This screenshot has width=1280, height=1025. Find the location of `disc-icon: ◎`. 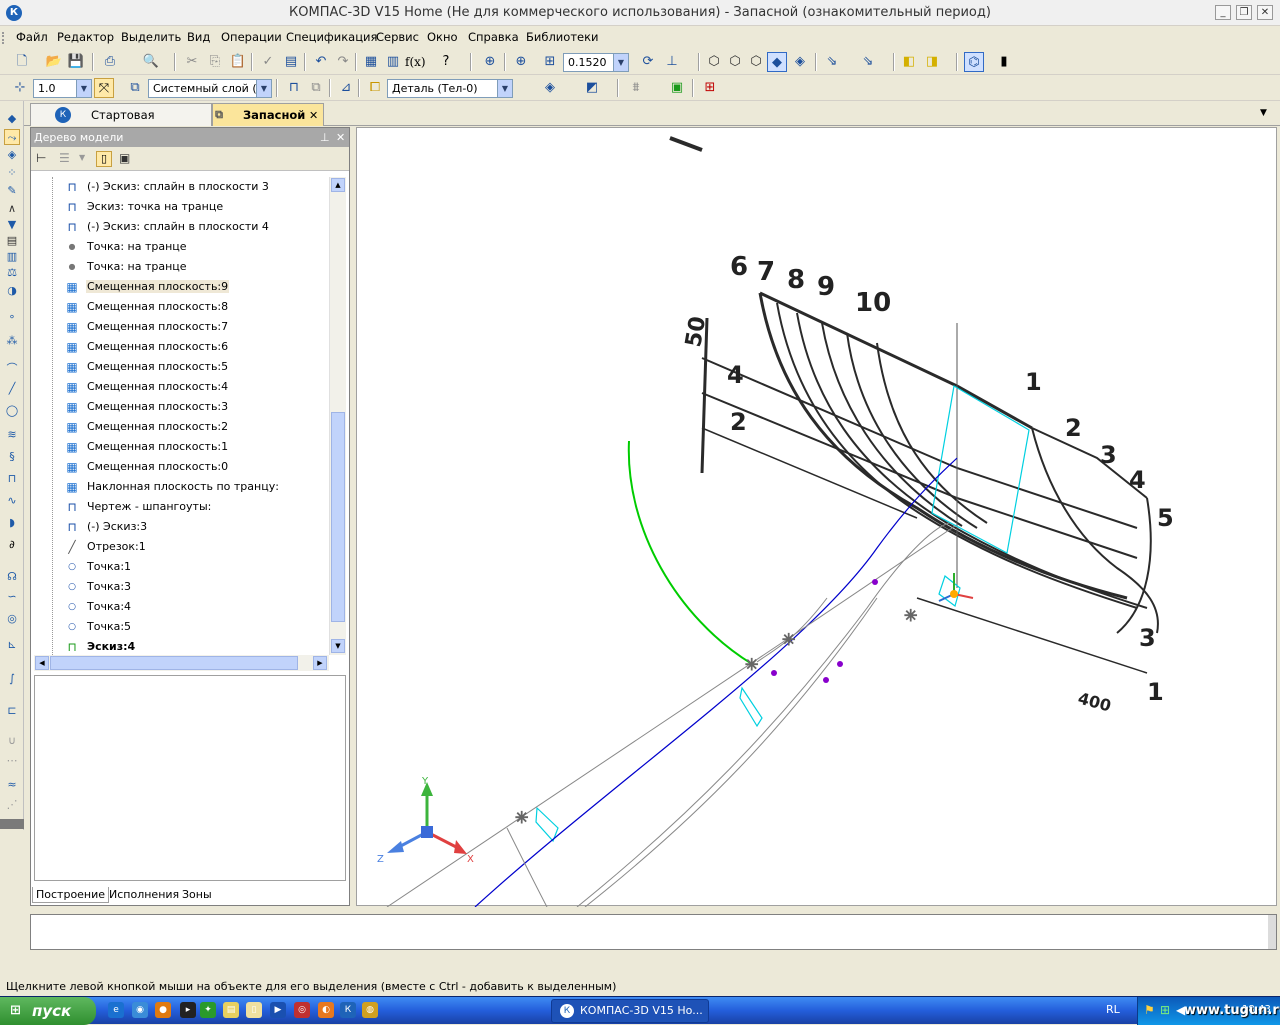

disc-icon: ◎ is located at coordinates (302, 1010).